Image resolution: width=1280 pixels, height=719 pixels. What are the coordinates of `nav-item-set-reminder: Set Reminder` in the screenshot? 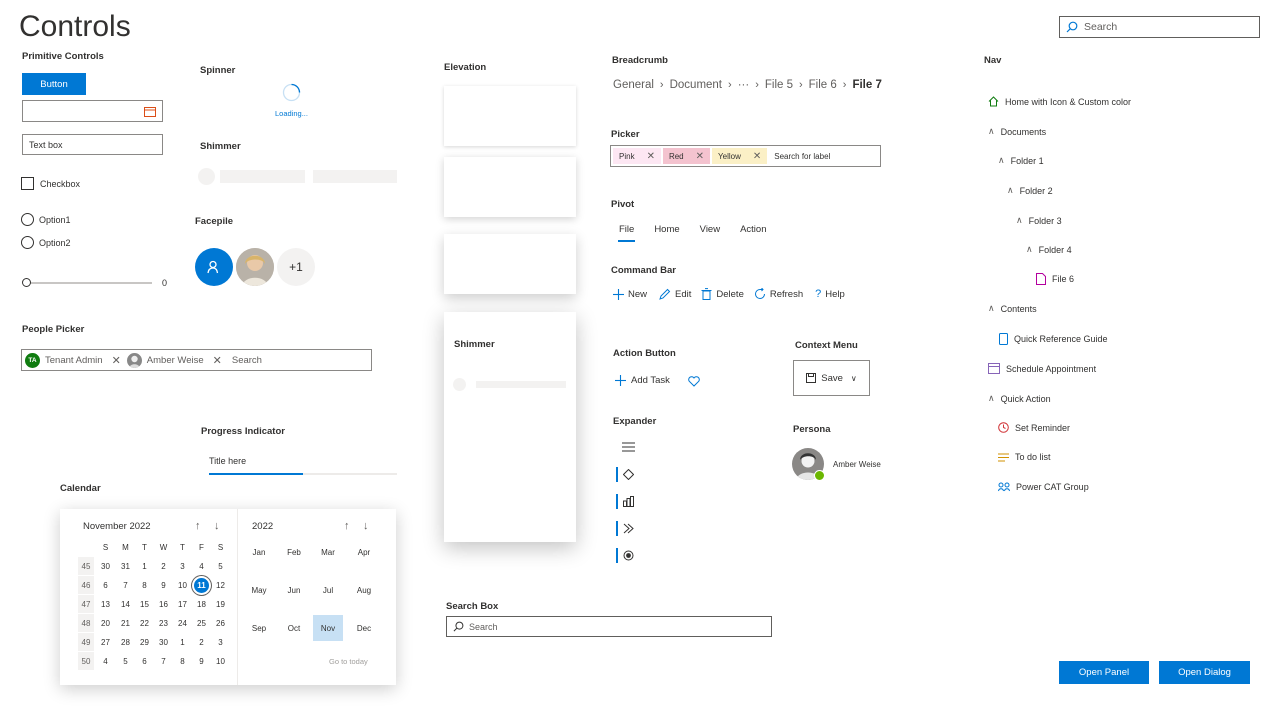 It's located at (1034, 427).